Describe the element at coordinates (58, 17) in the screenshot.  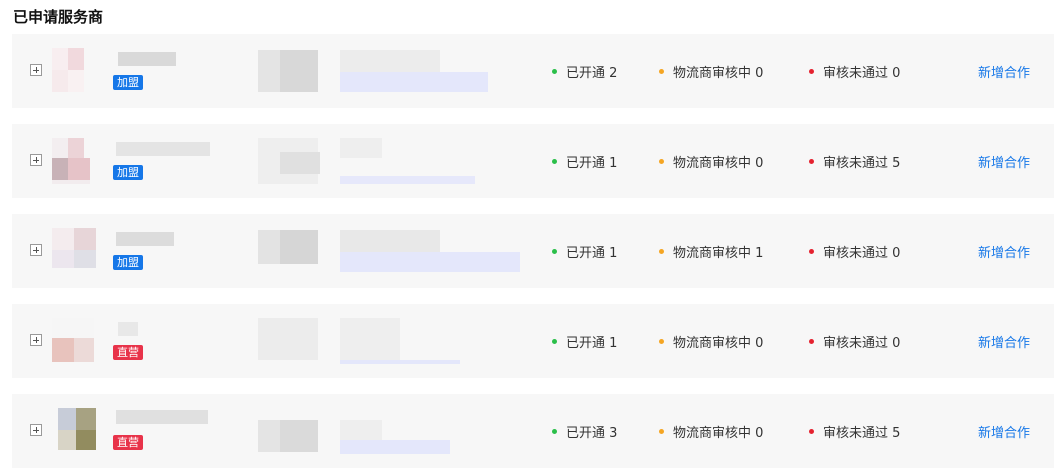
I see `section-title: 已申请服务商` at that location.